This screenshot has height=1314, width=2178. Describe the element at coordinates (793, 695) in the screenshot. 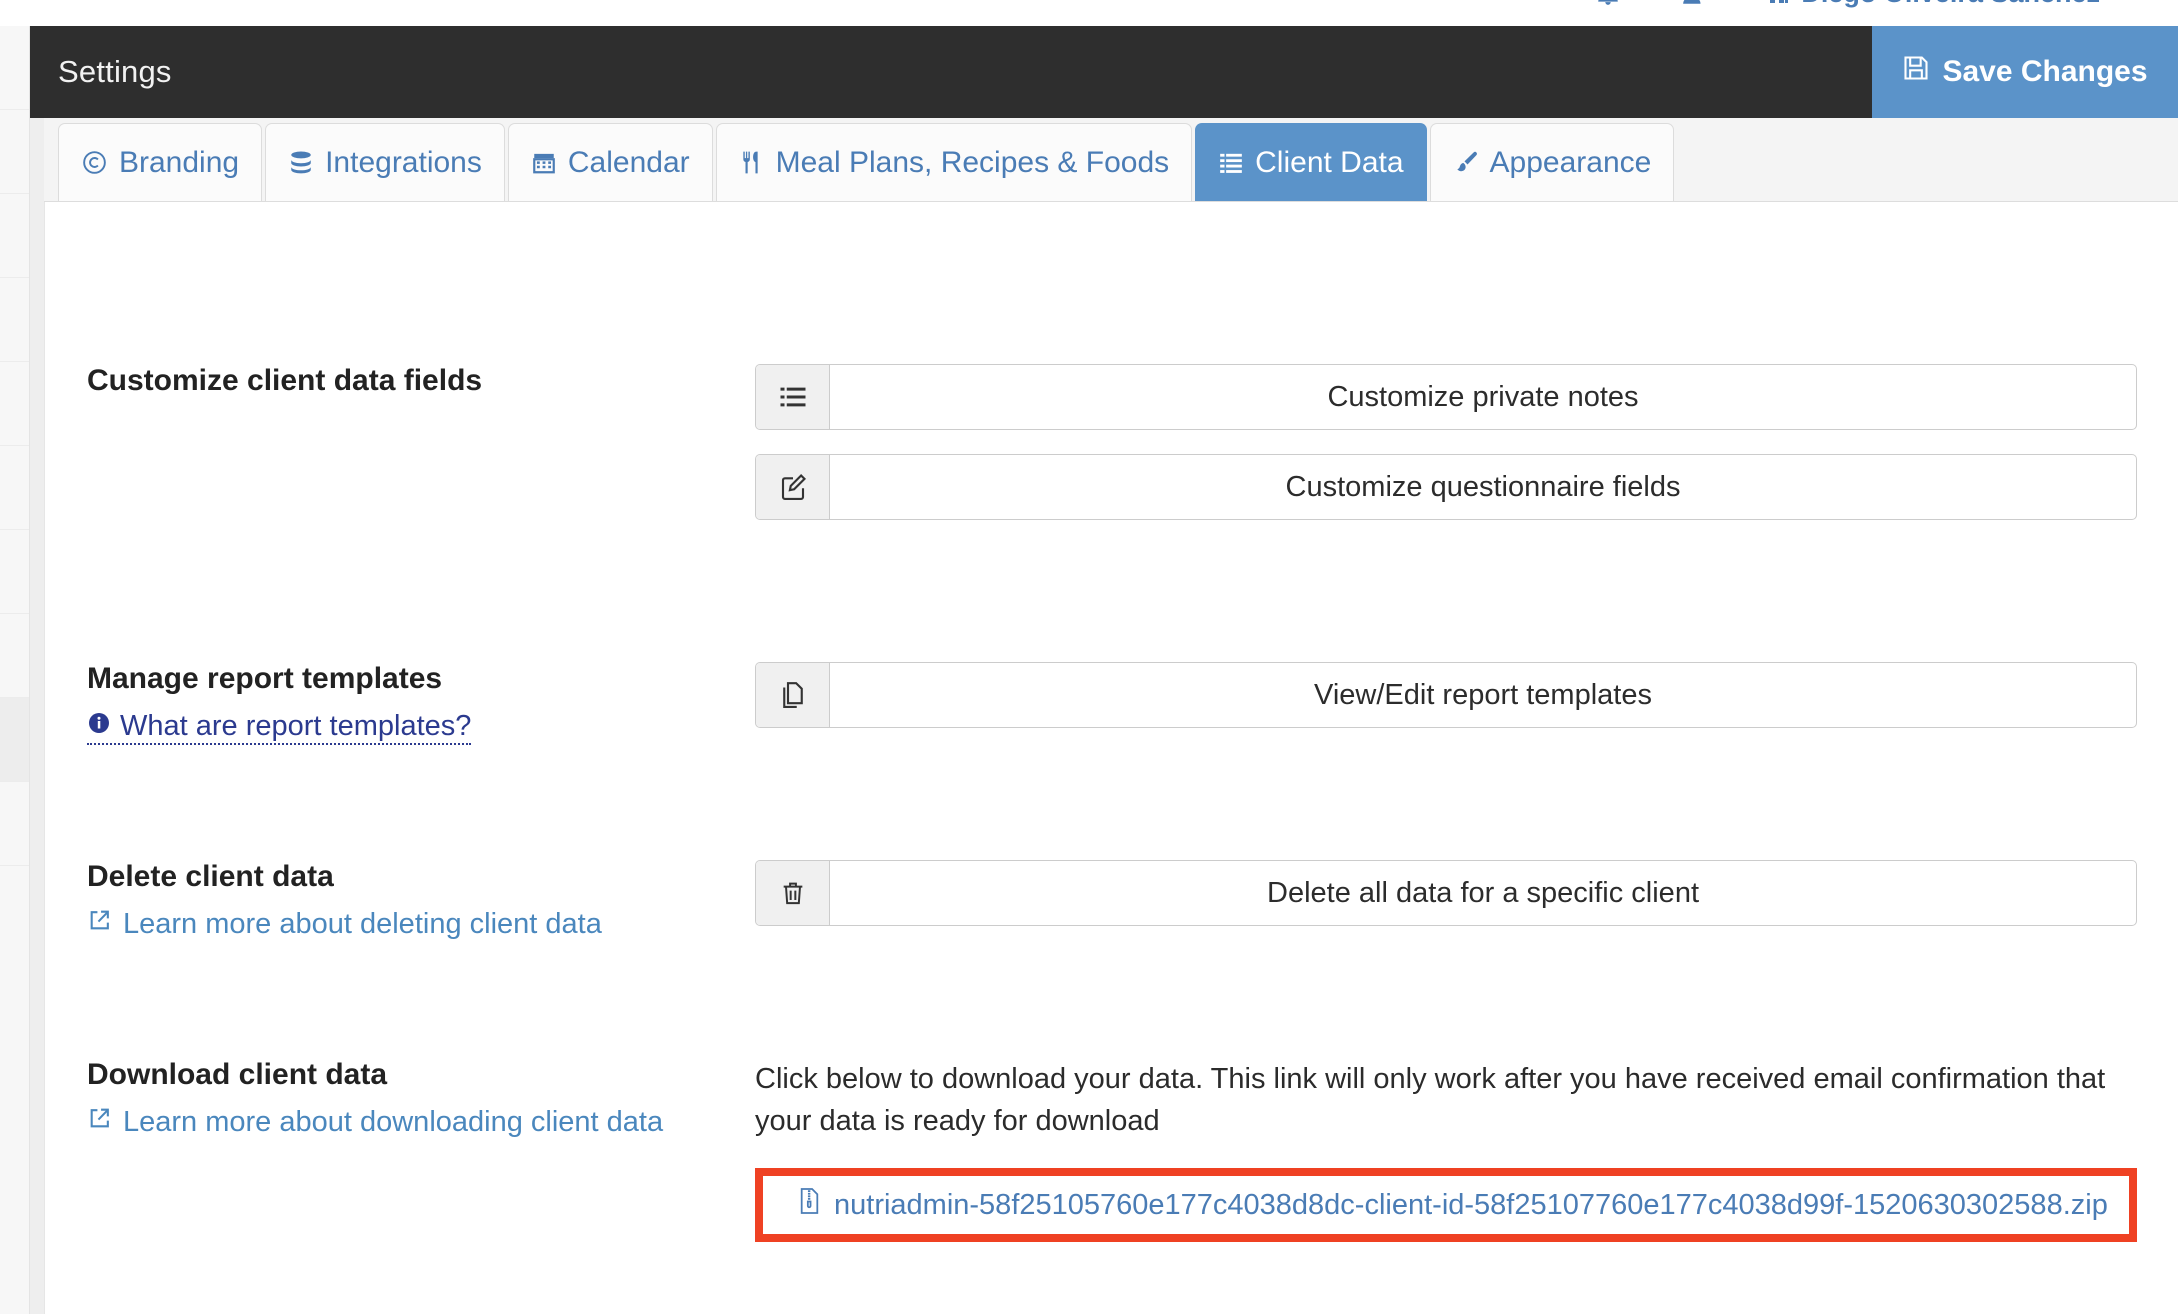

I see `copy-files-icon` at that location.